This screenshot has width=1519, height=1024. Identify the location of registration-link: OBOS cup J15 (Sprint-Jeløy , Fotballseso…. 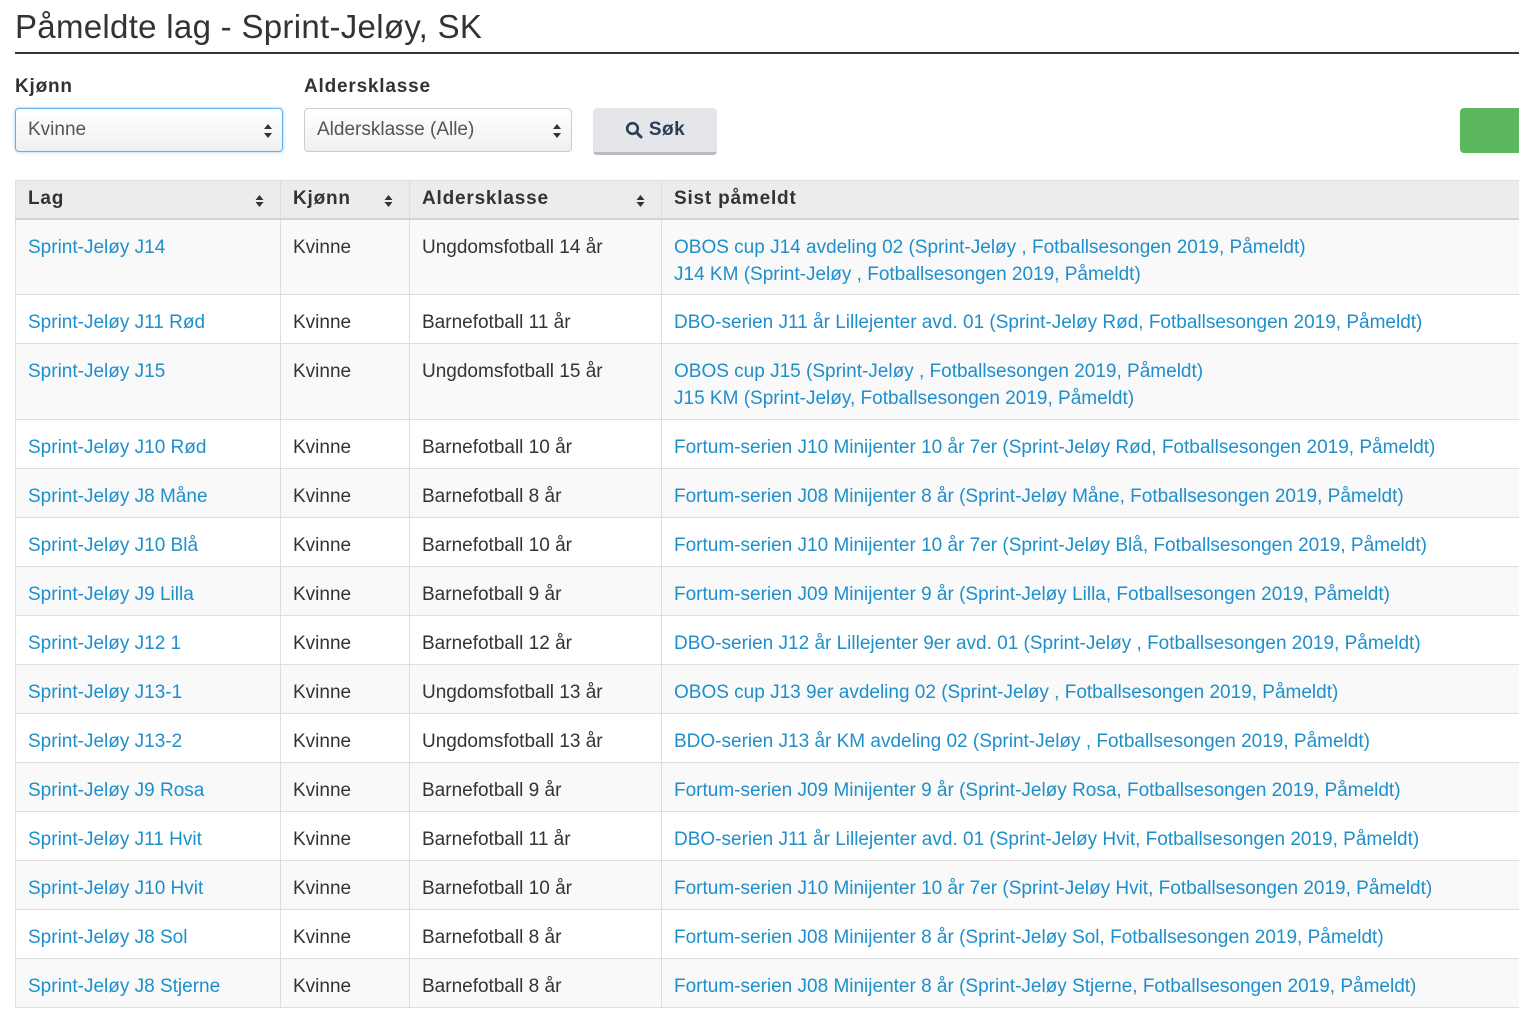
(1096, 371).